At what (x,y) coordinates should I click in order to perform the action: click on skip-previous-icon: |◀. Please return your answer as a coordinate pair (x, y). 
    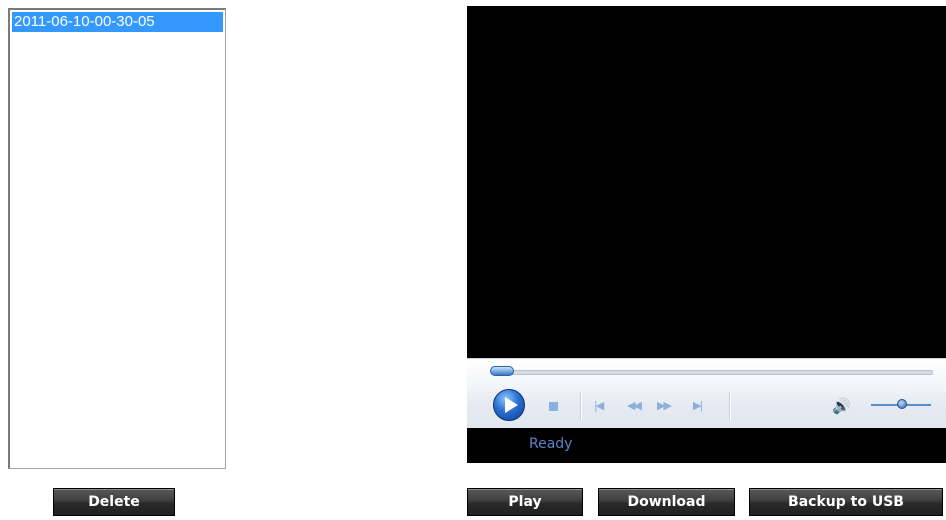
    Looking at the image, I should click on (599, 405).